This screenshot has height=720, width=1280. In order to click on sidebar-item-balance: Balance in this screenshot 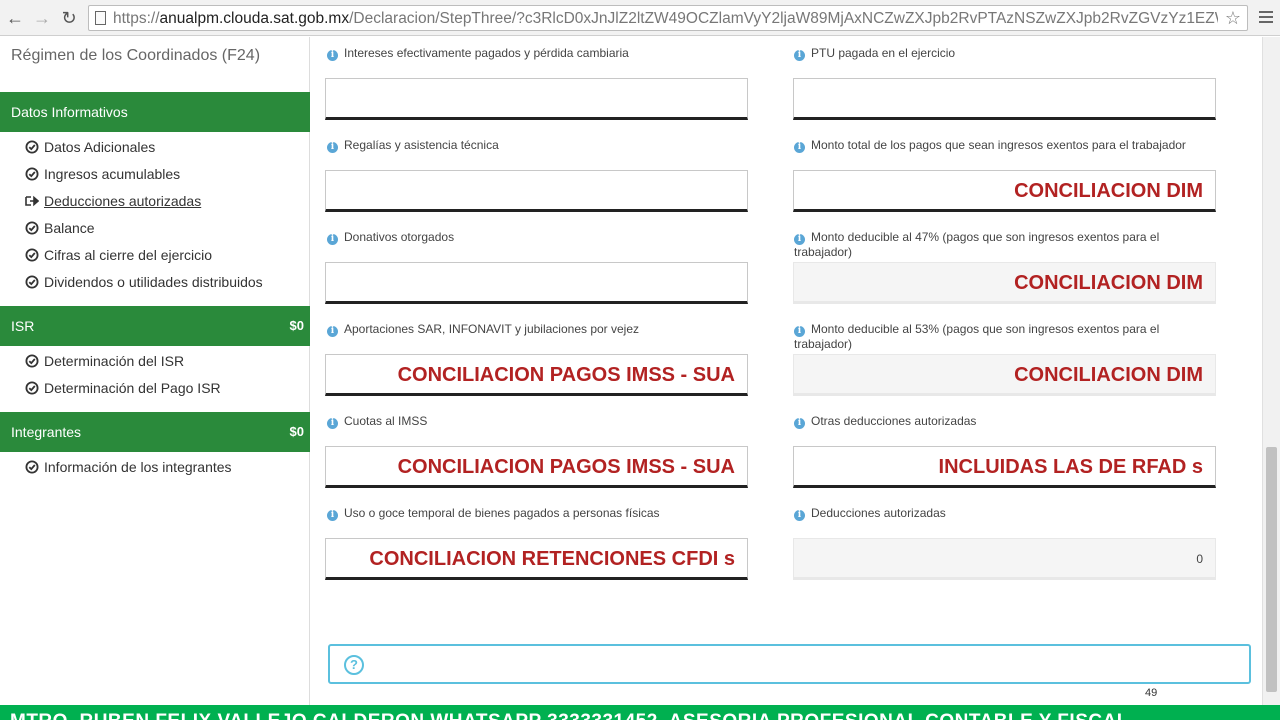, I will do `click(60, 228)`.